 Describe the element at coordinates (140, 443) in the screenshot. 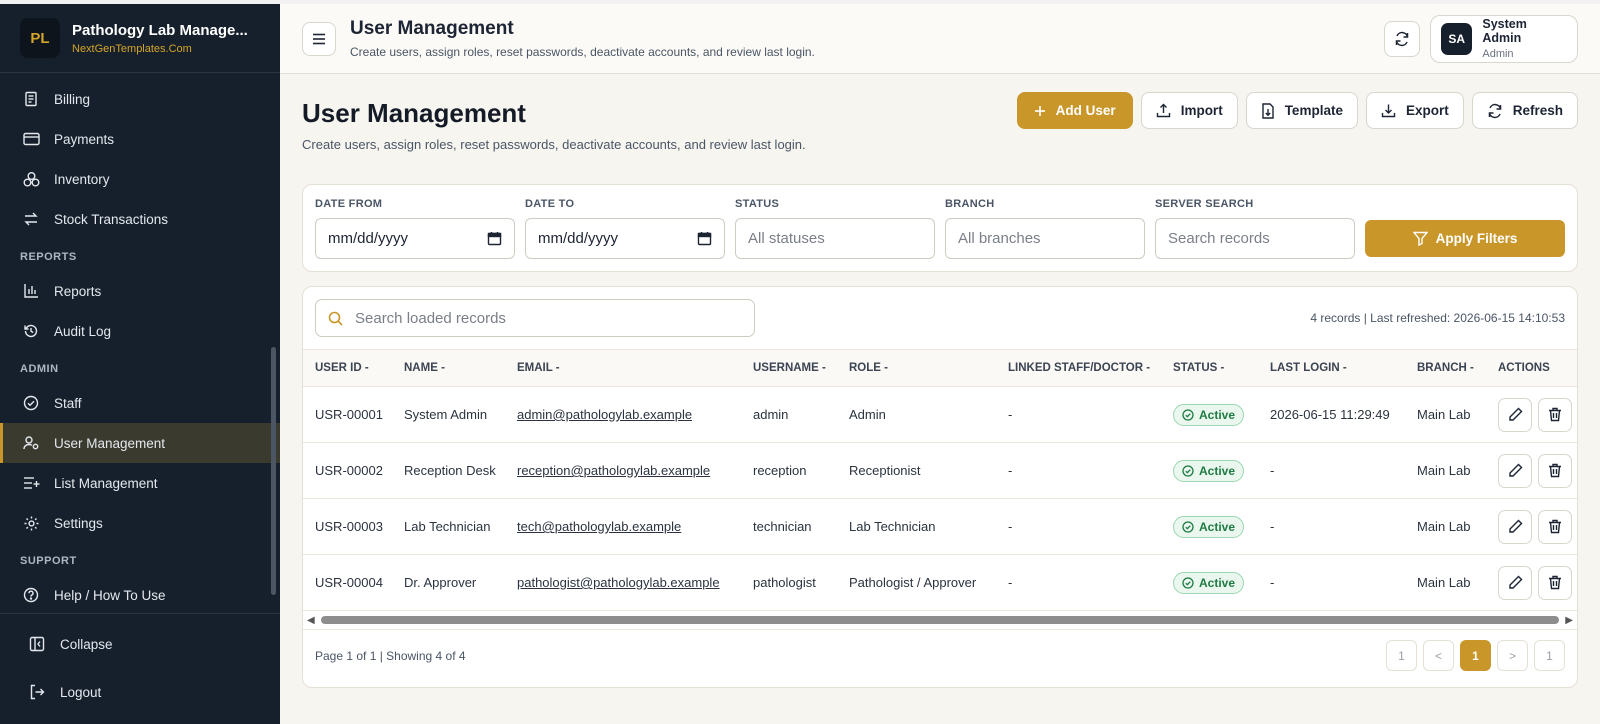

I see `sidebar-item-user-management: User Management` at that location.